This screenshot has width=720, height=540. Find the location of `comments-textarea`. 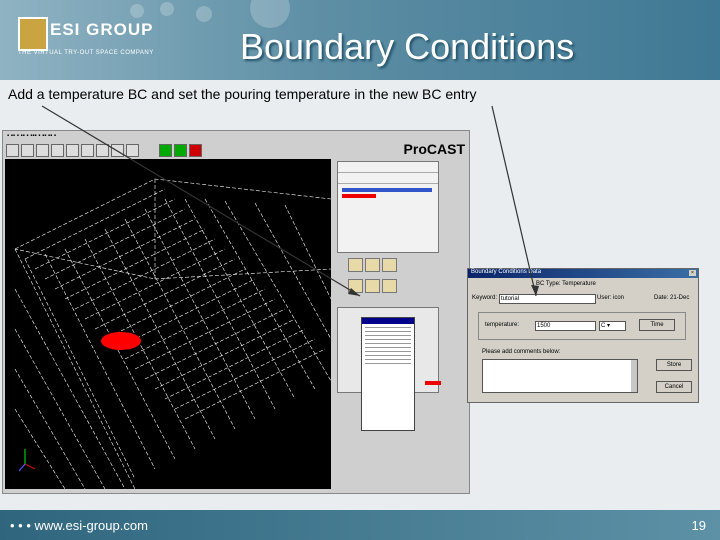

comments-textarea is located at coordinates (560, 376).